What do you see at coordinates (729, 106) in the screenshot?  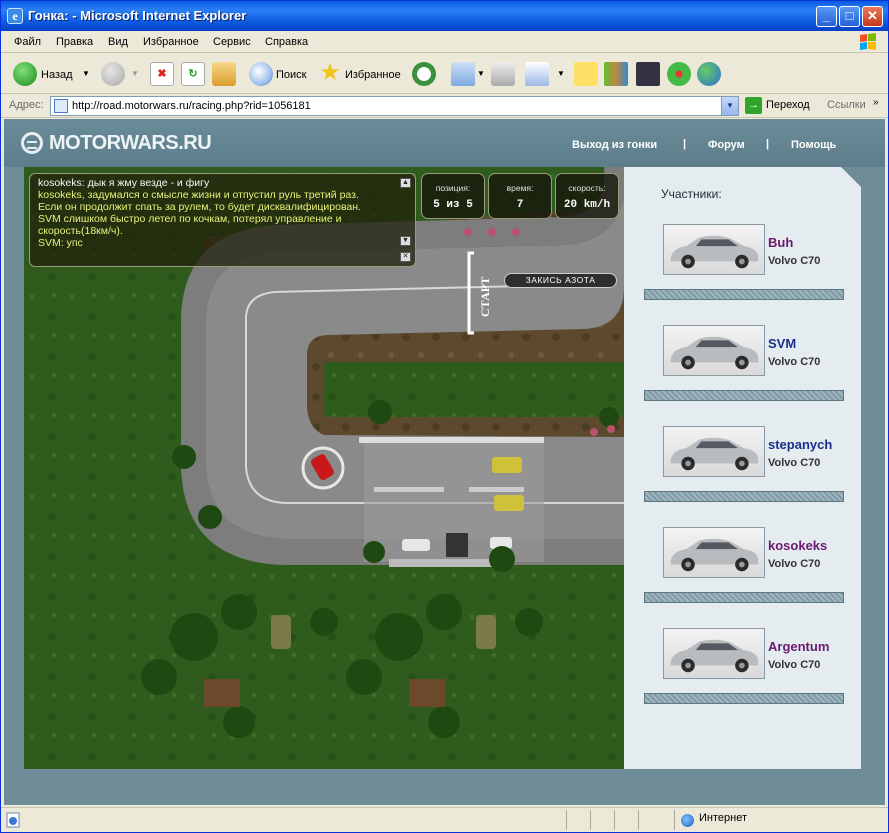 I see `address-dropdown-icon: ▼` at bounding box center [729, 106].